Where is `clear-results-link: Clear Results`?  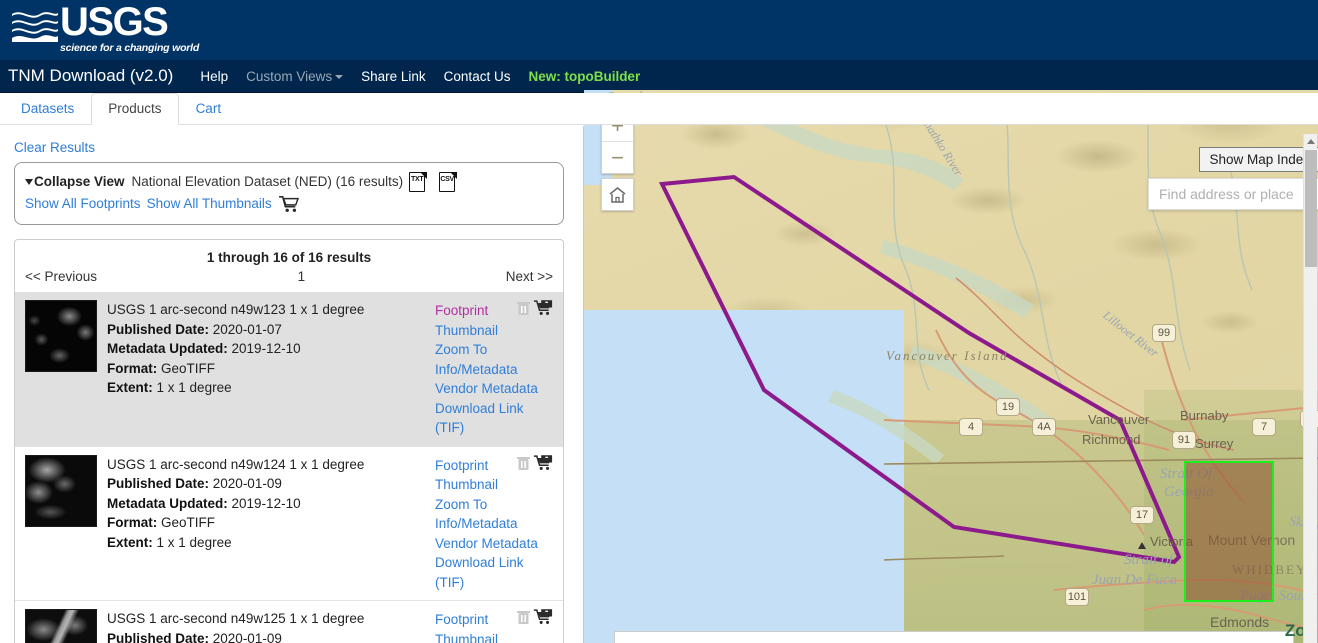 clear-results-link: Clear Results is located at coordinates (291, 145).